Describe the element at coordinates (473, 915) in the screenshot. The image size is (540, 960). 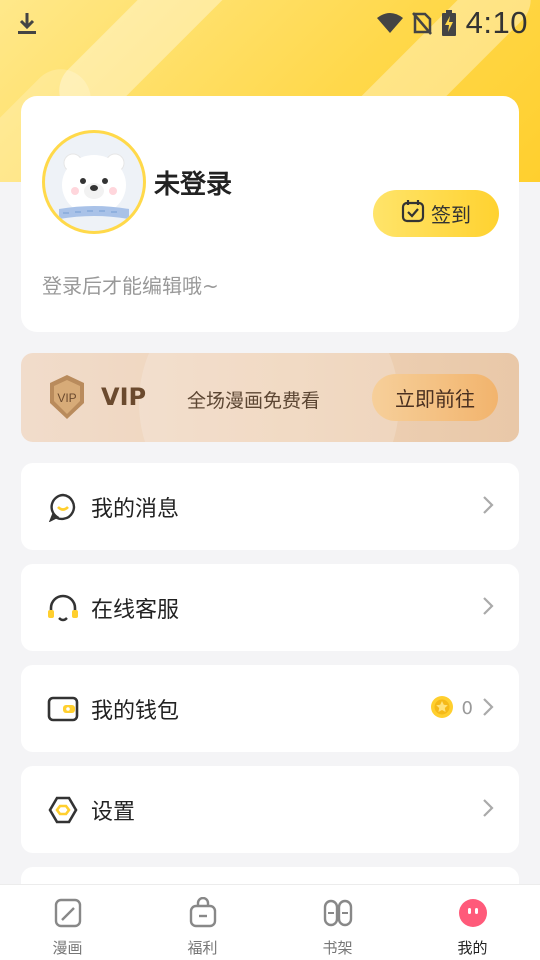
I see `profile-face-icon` at that location.